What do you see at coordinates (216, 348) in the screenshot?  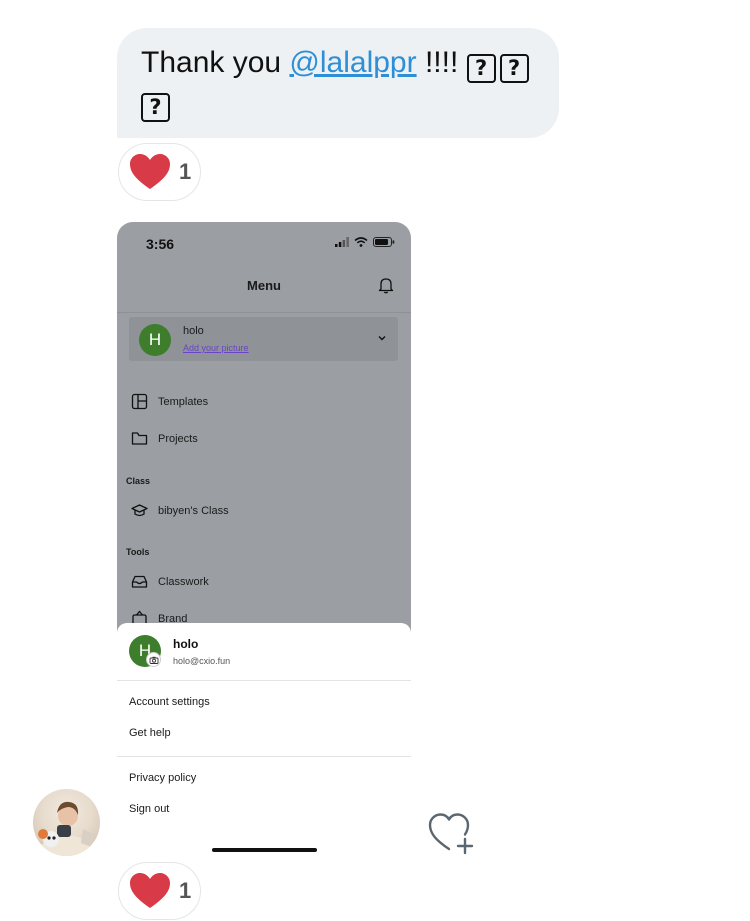 I see `add-picture-link: Add your picture` at bounding box center [216, 348].